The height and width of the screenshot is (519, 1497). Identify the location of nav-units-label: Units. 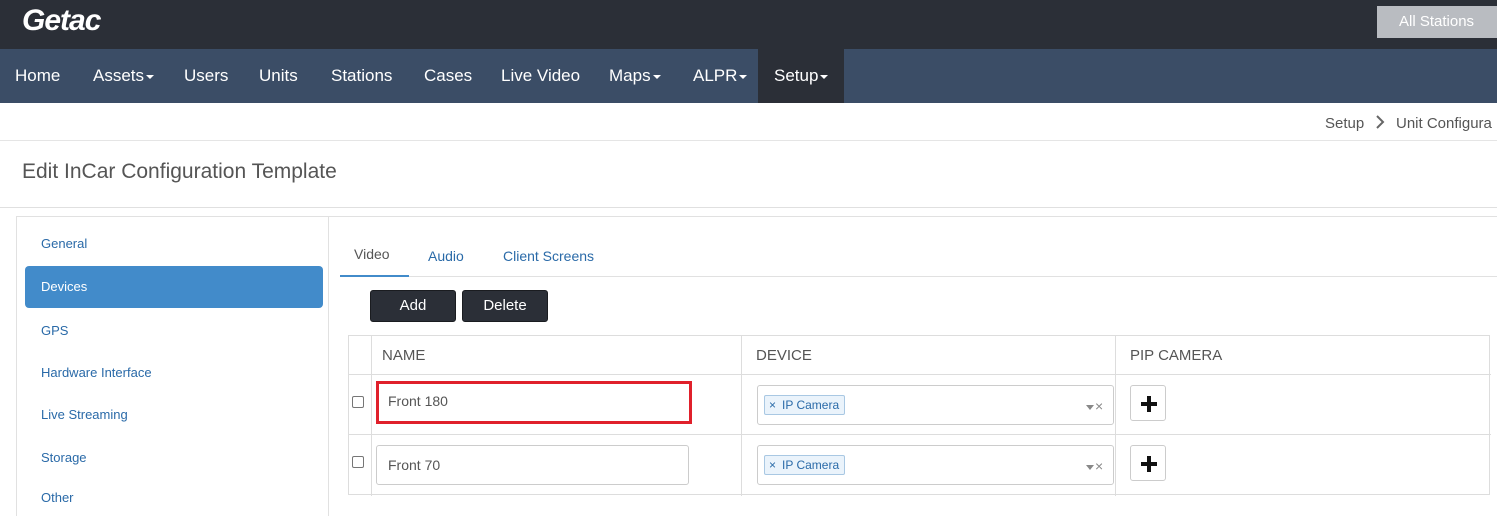
(278, 75).